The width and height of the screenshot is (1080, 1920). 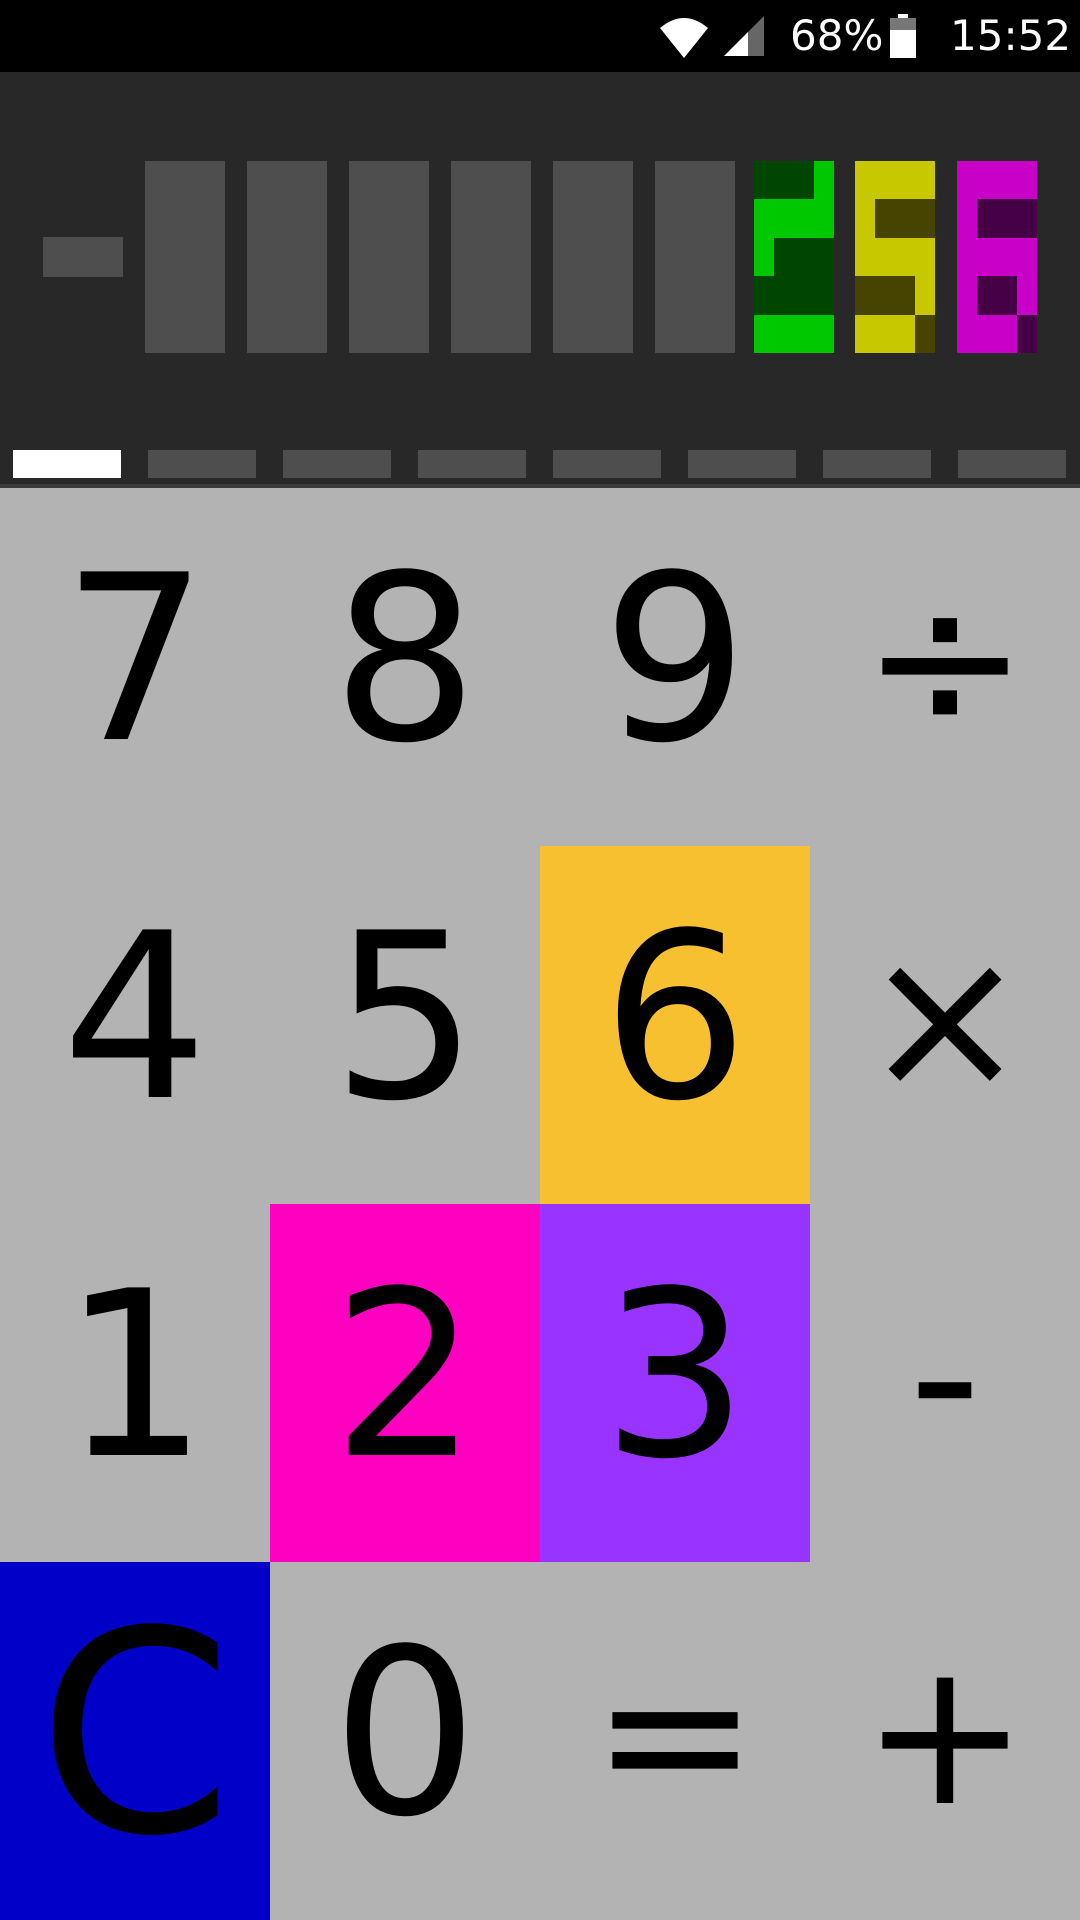 I want to click on key-7: 7, so click(x=135, y=667).